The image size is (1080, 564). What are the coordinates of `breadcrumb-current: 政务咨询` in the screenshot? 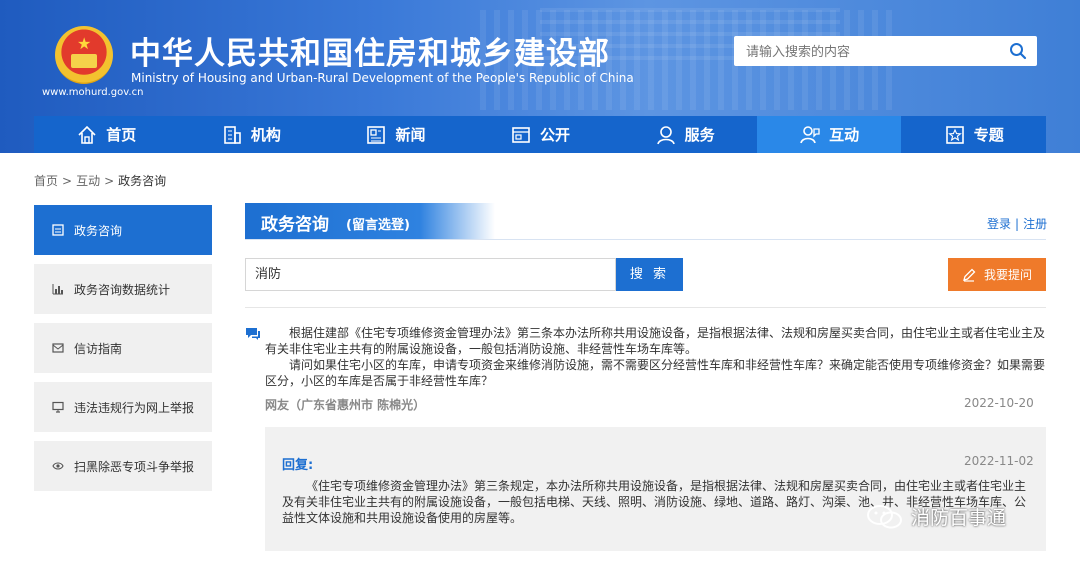 It's located at (142, 181).